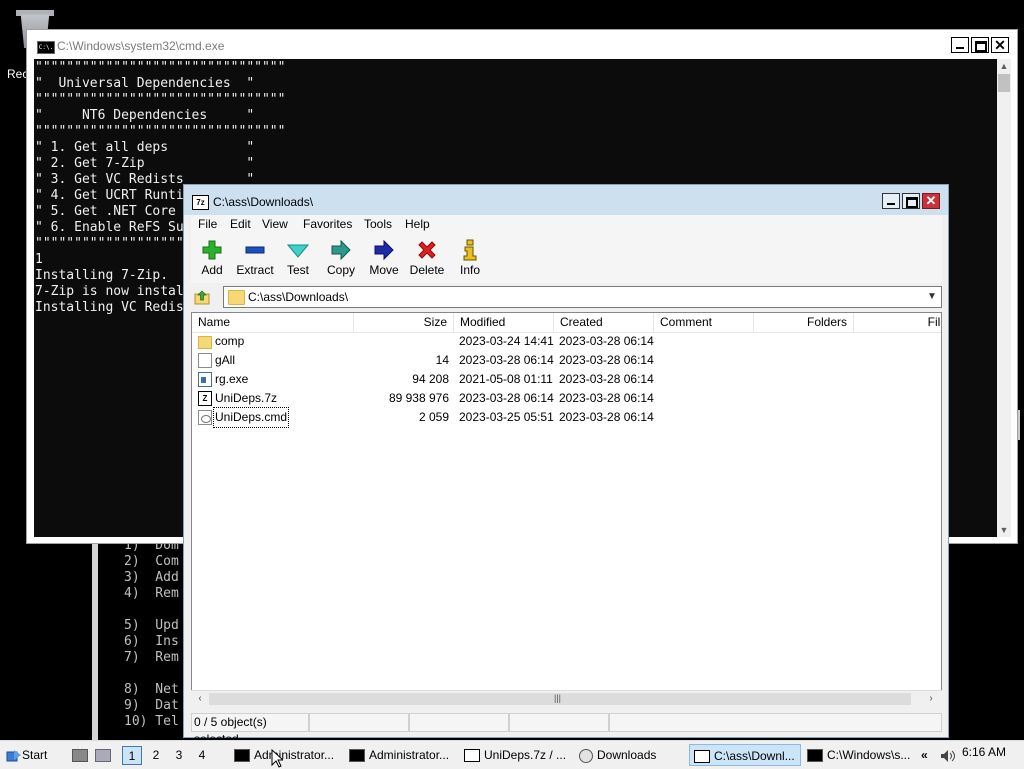 This screenshot has height=769, width=1024. I want to click on folder-up-icon, so click(202, 297).